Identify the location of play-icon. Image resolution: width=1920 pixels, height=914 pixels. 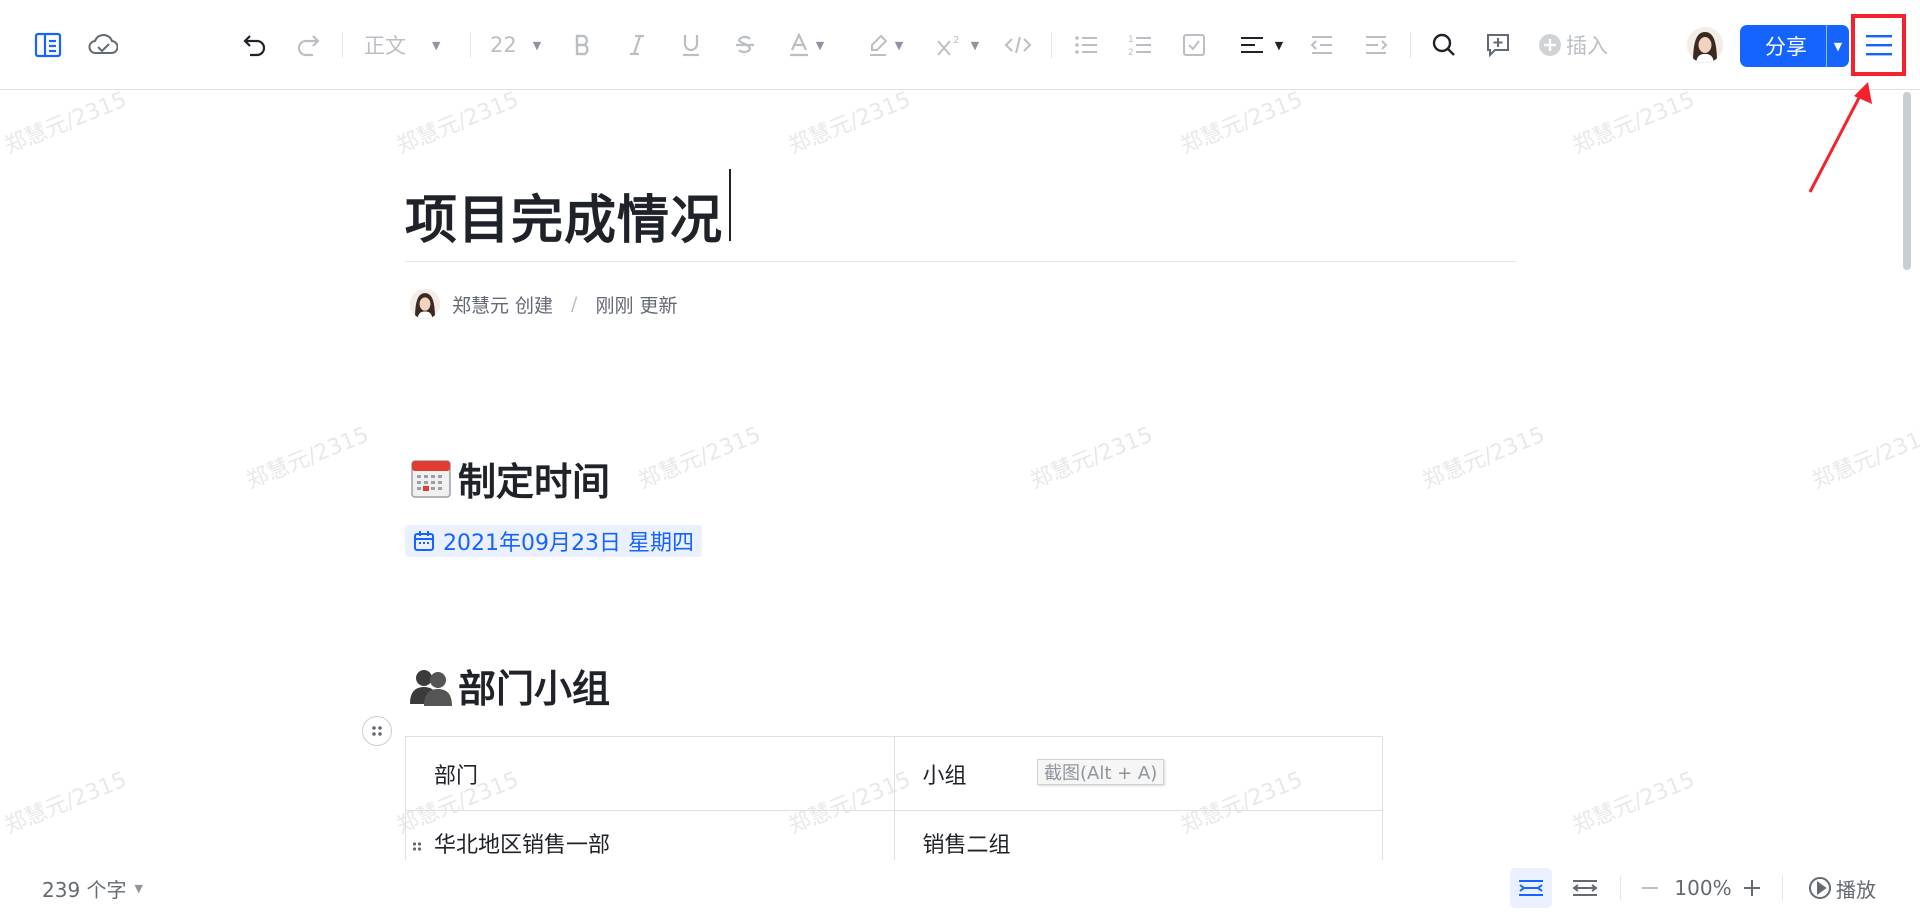
(1820, 888).